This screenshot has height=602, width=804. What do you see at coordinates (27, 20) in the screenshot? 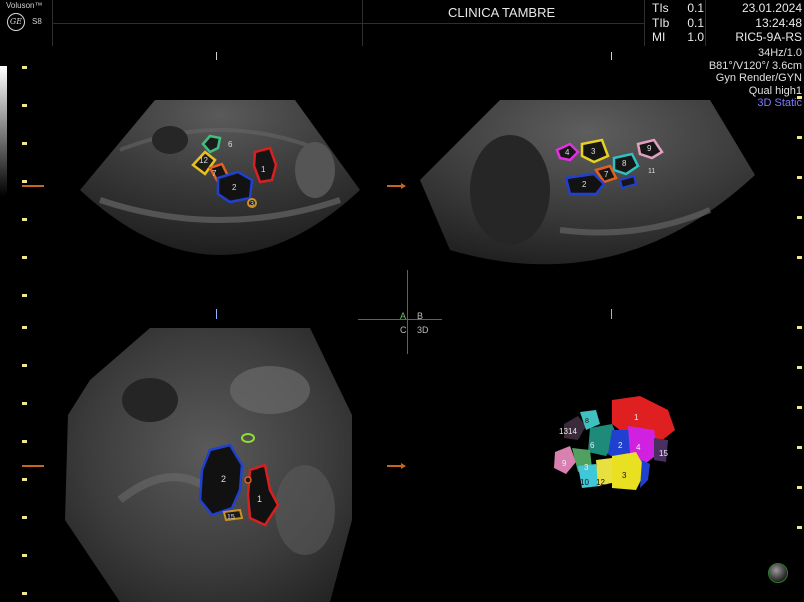
I see `brand-logo: Voluson™ GE S8` at bounding box center [27, 20].